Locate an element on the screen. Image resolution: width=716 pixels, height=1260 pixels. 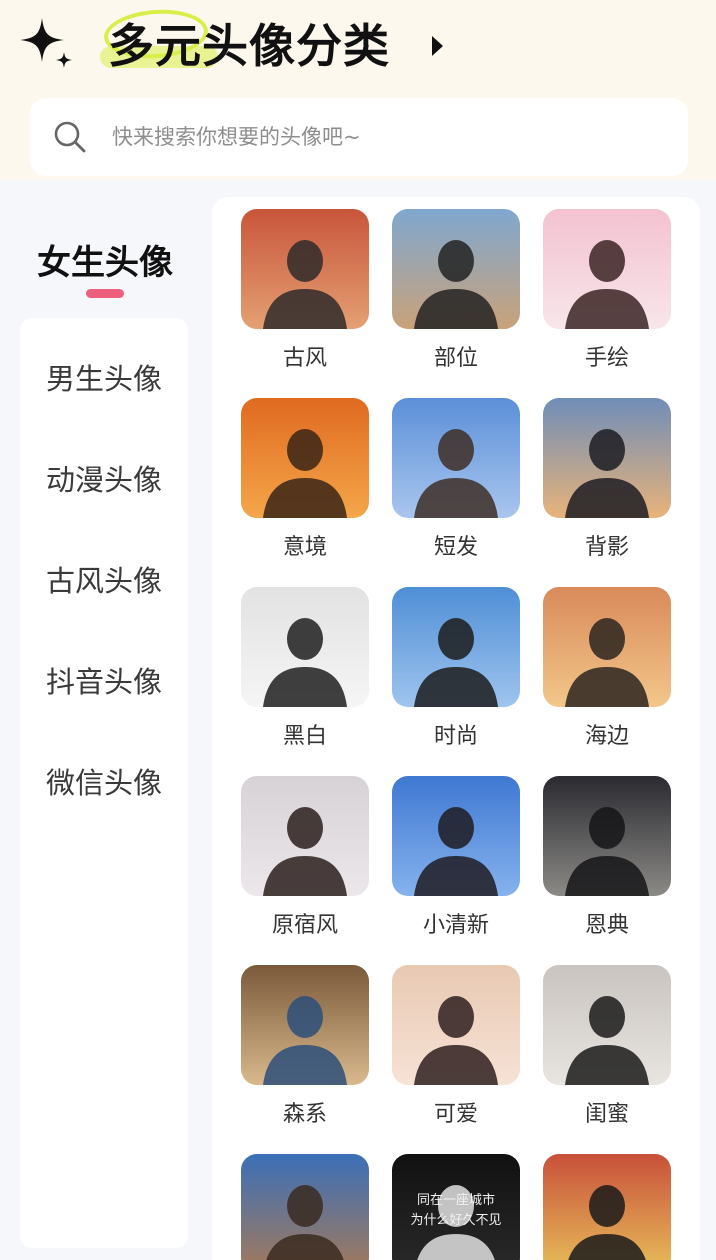
search-input: 快来搜索你想要的头像吧~ is located at coordinates (236, 137).